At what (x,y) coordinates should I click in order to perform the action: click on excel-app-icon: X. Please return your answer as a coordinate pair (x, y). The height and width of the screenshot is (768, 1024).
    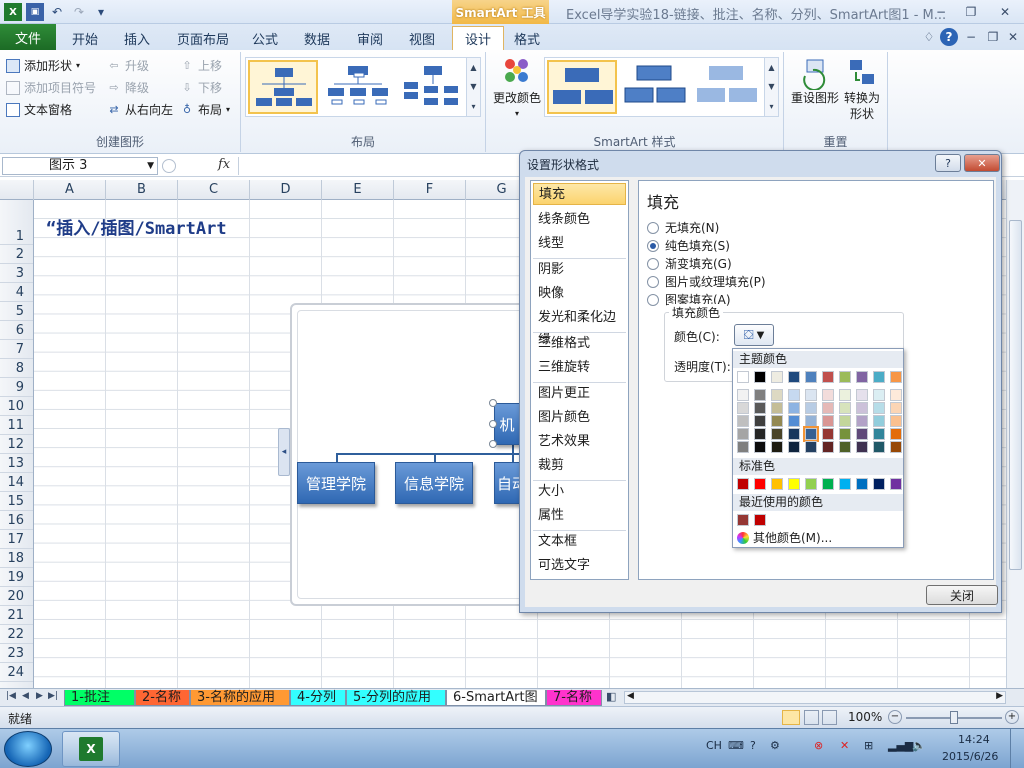
    Looking at the image, I should click on (13, 12).